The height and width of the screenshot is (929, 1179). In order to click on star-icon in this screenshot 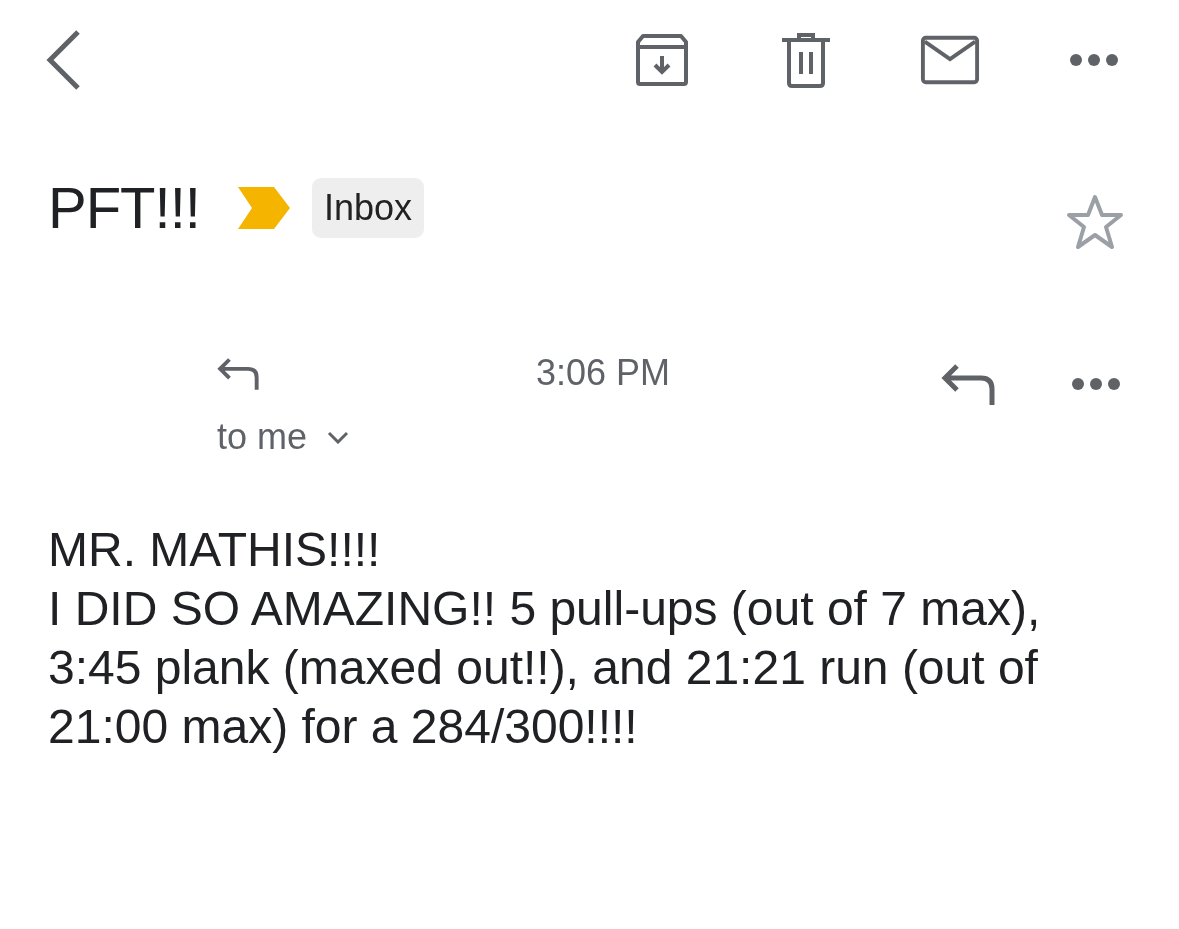, I will do `click(1095, 222)`.